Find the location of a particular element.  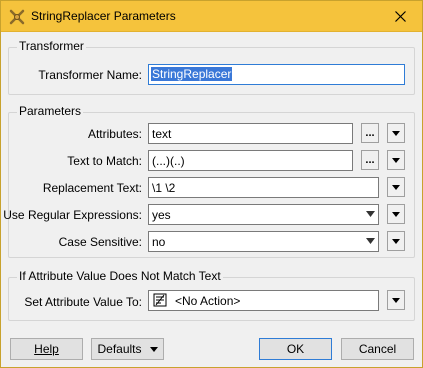

help-button: Help is located at coordinates (46, 349).